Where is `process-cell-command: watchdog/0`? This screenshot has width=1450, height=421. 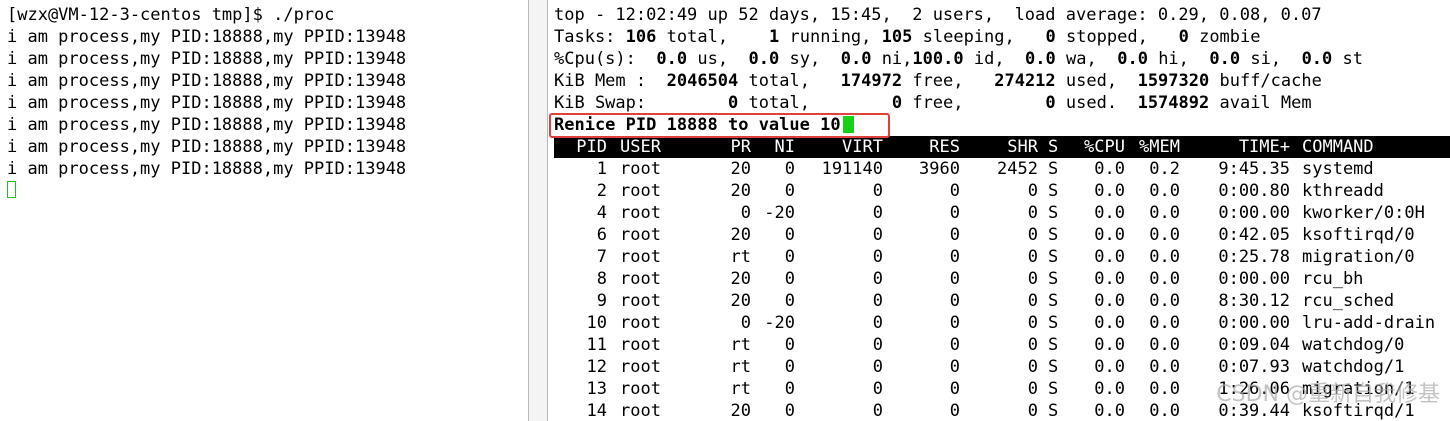
process-cell-command: watchdog/0 is located at coordinates (1353, 345).